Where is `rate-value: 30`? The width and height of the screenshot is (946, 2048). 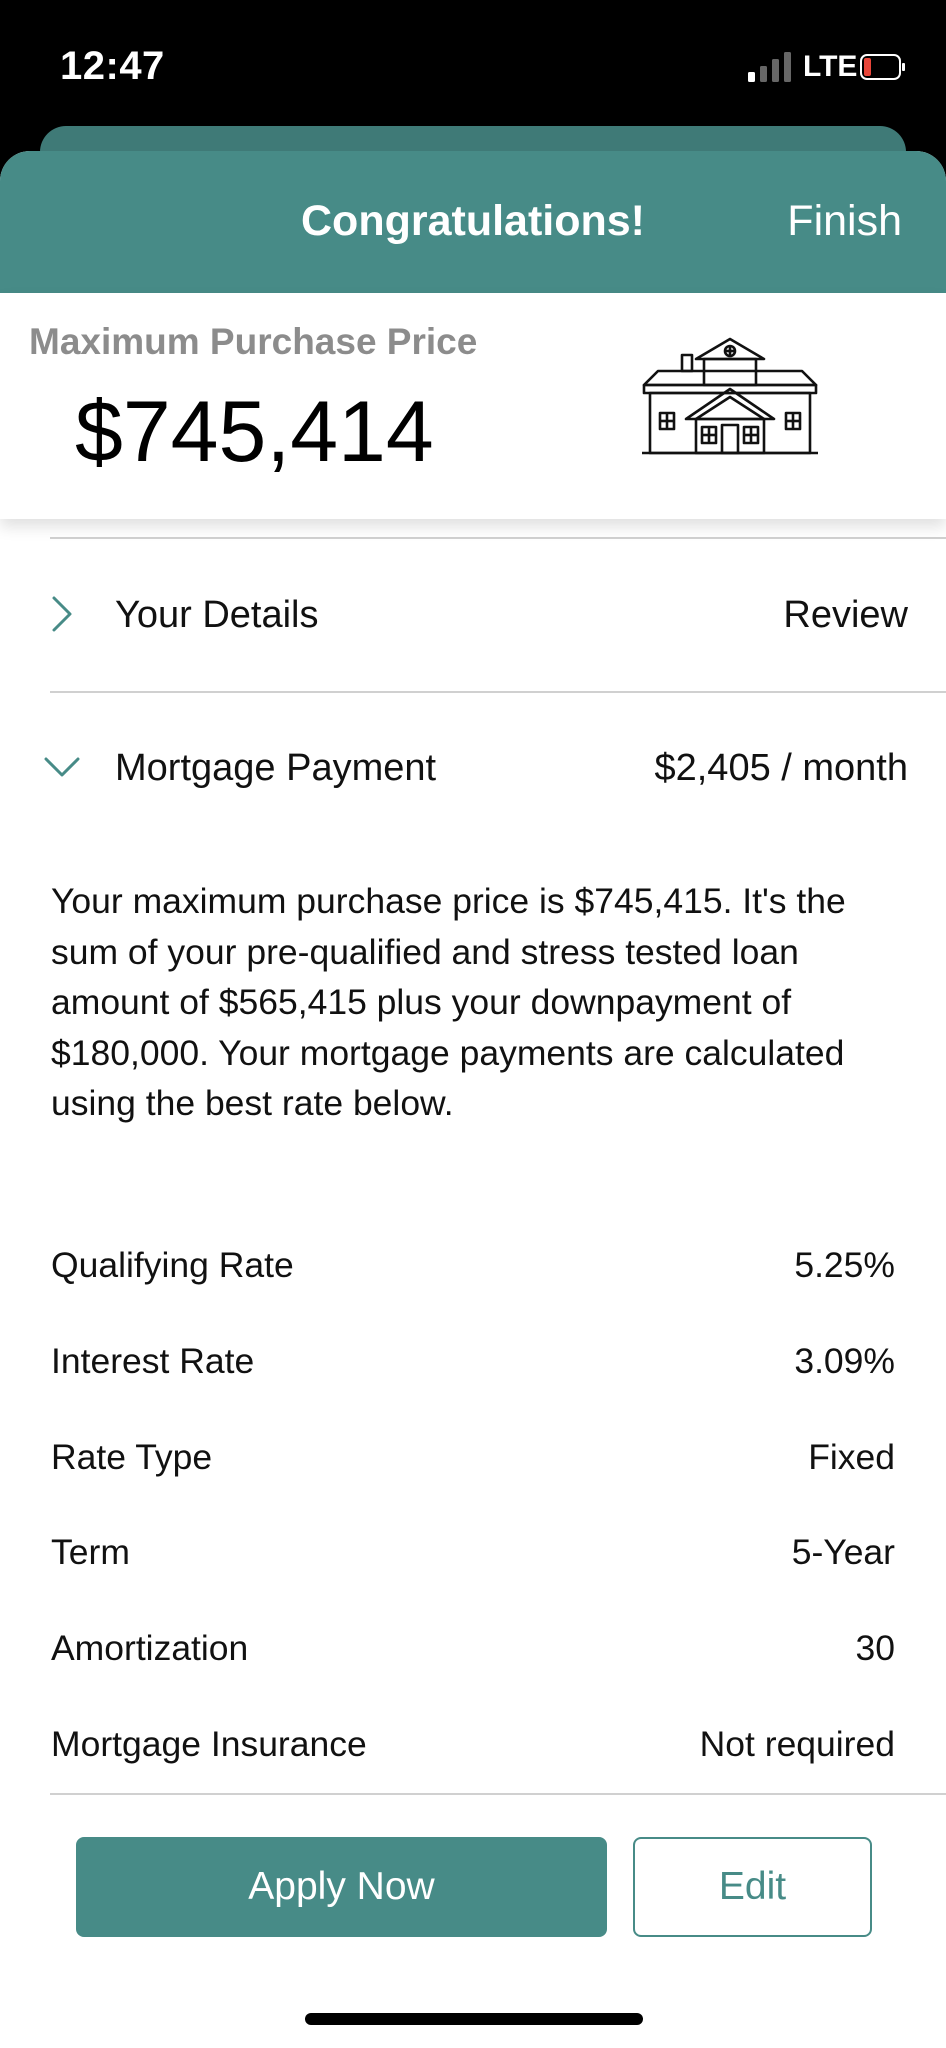 rate-value: 30 is located at coordinates (875, 1648).